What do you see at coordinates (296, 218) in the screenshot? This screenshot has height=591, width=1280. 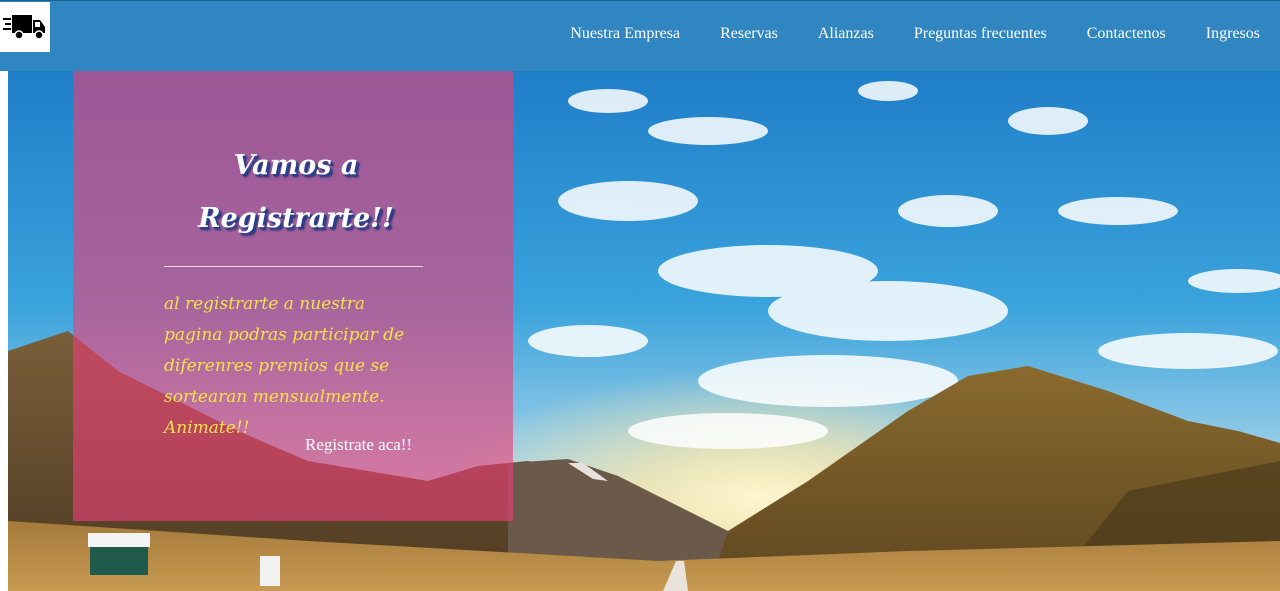 I see `register-title-line2: Registrarte!!` at bounding box center [296, 218].